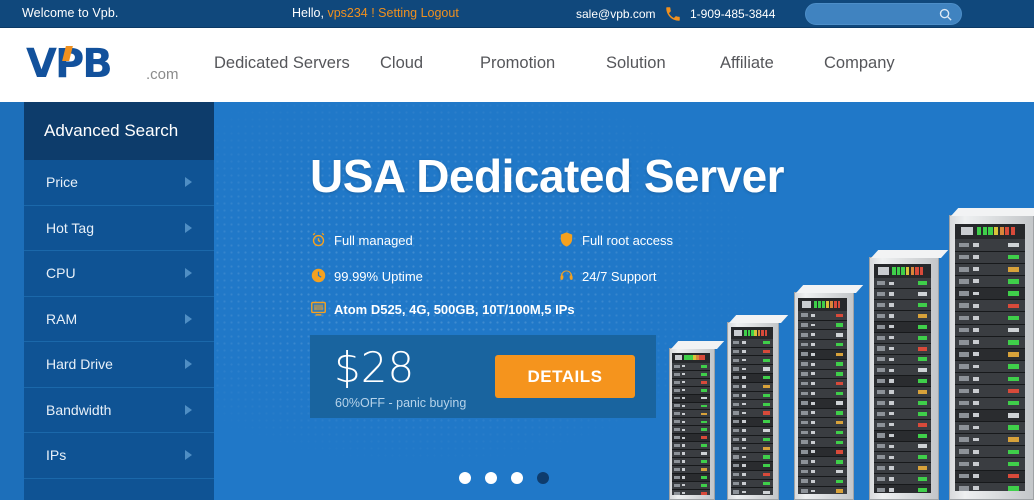 The height and width of the screenshot is (500, 1034). Describe the element at coordinates (112, 65) in the screenshot. I see `site-logo: VPB .com` at that location.